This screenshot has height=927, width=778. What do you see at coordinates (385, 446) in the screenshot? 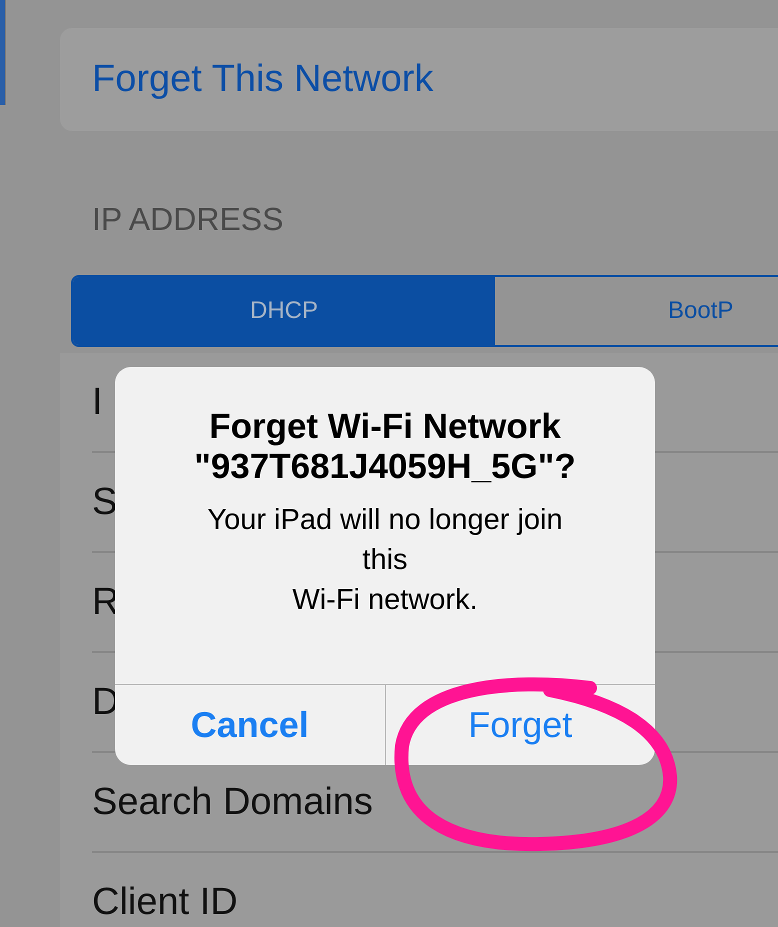
I see `alert-title: Forget Wi-Fi Network "937T681J4059H_5G"?` at bounding box center [385, 446].